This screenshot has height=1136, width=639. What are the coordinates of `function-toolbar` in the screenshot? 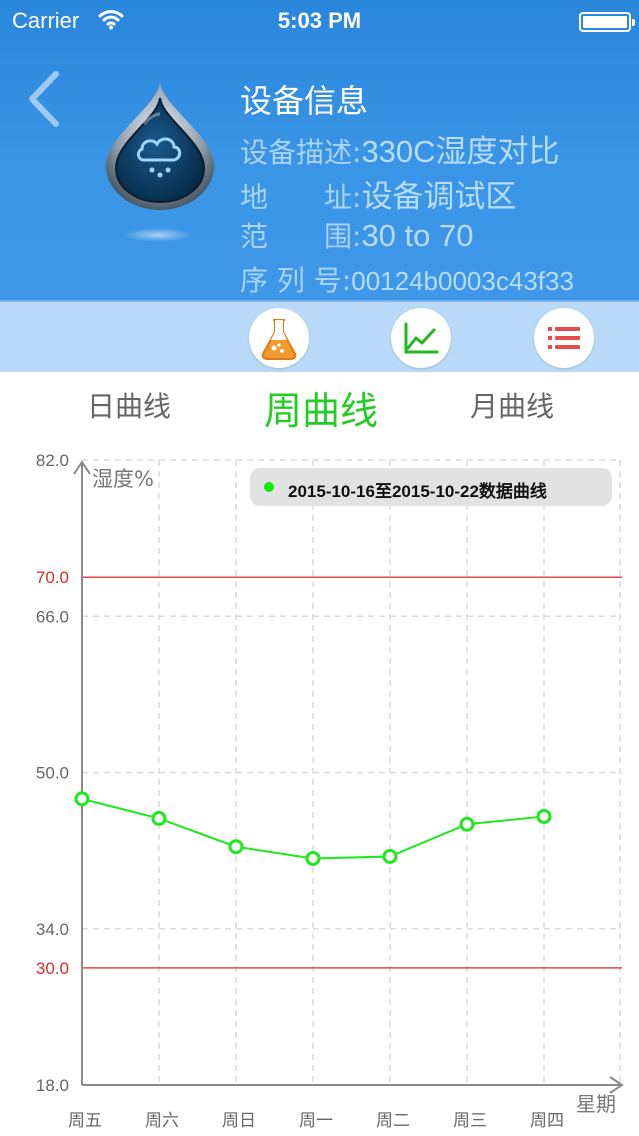 It's located at (319, 336).